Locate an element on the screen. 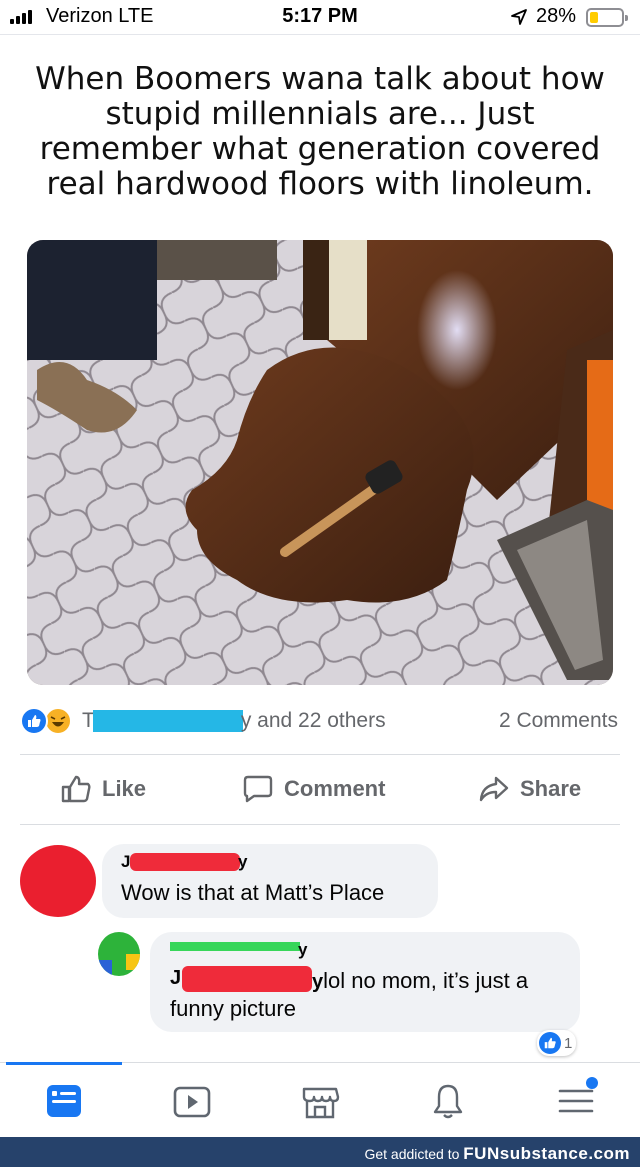 Image resolution: width=640 pixels, height=1167 pixels. tab-menu is located at coordinates (576, 1101).